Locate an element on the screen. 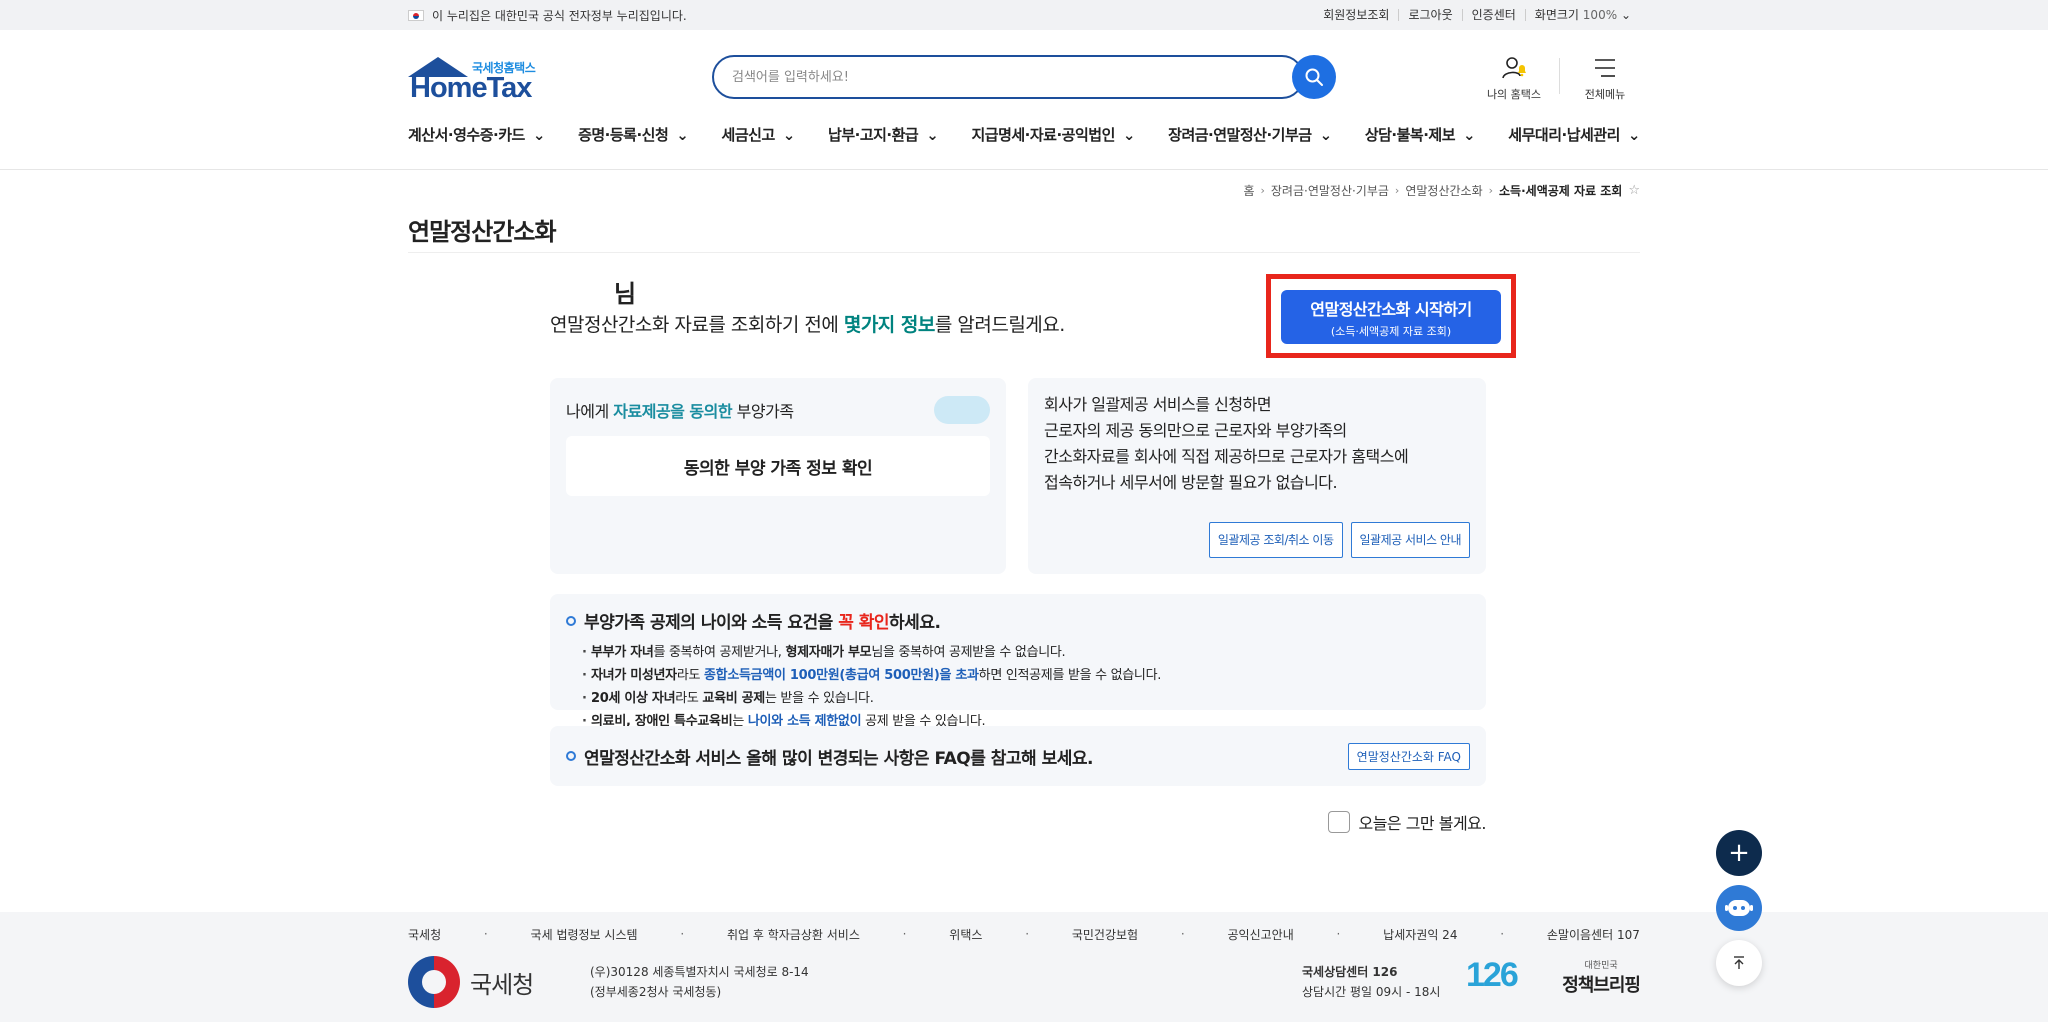 The height and width of the screenshot is (1022, 2048). nav-item-consult: 상담·불복·제보 ⌄ is located at coordinates (1420, 134).